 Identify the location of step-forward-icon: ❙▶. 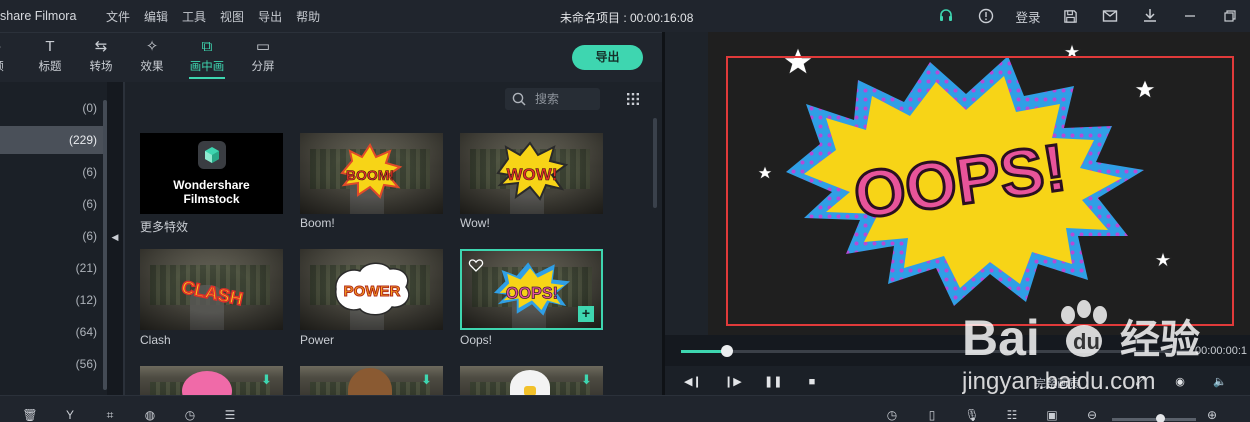
(733, 382).